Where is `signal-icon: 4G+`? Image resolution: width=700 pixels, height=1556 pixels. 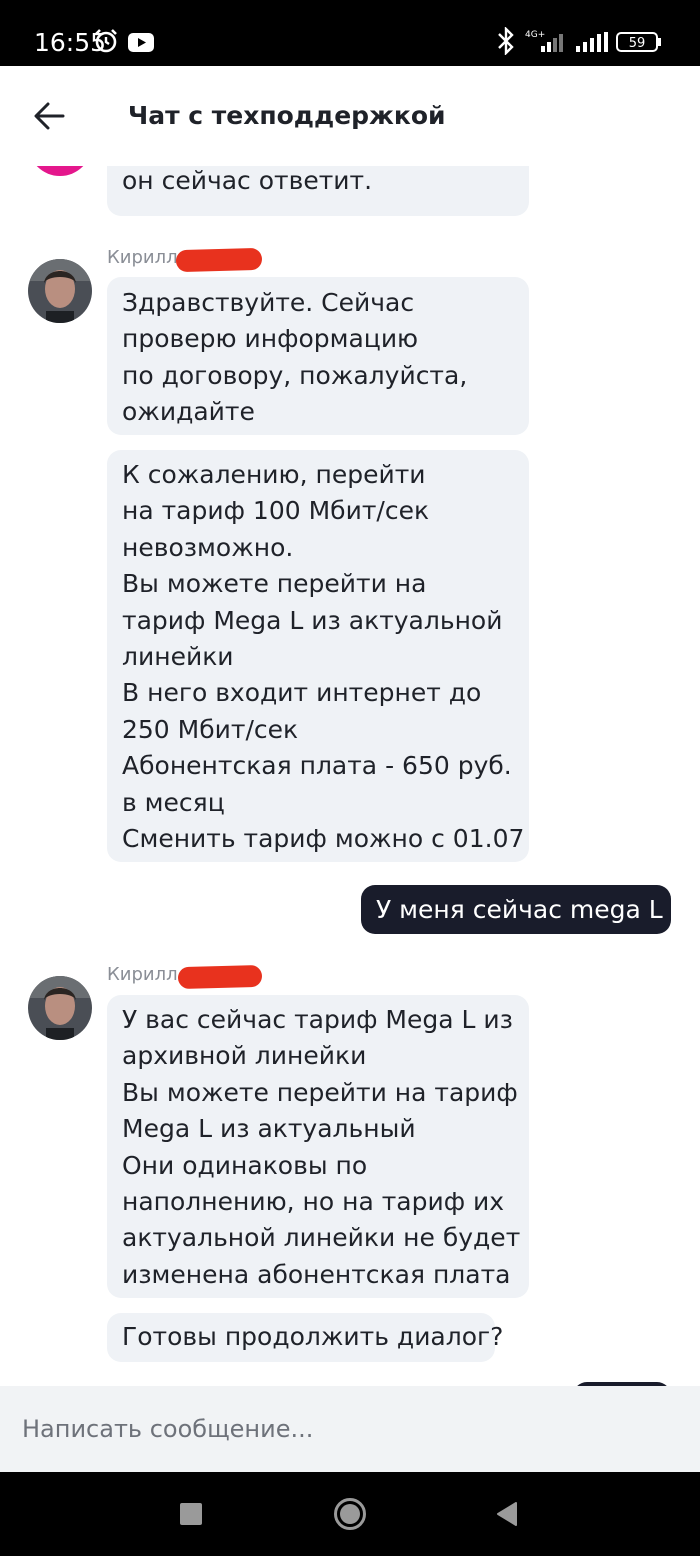
signal-icon: 4G+ is located at coordinates (544, 41).